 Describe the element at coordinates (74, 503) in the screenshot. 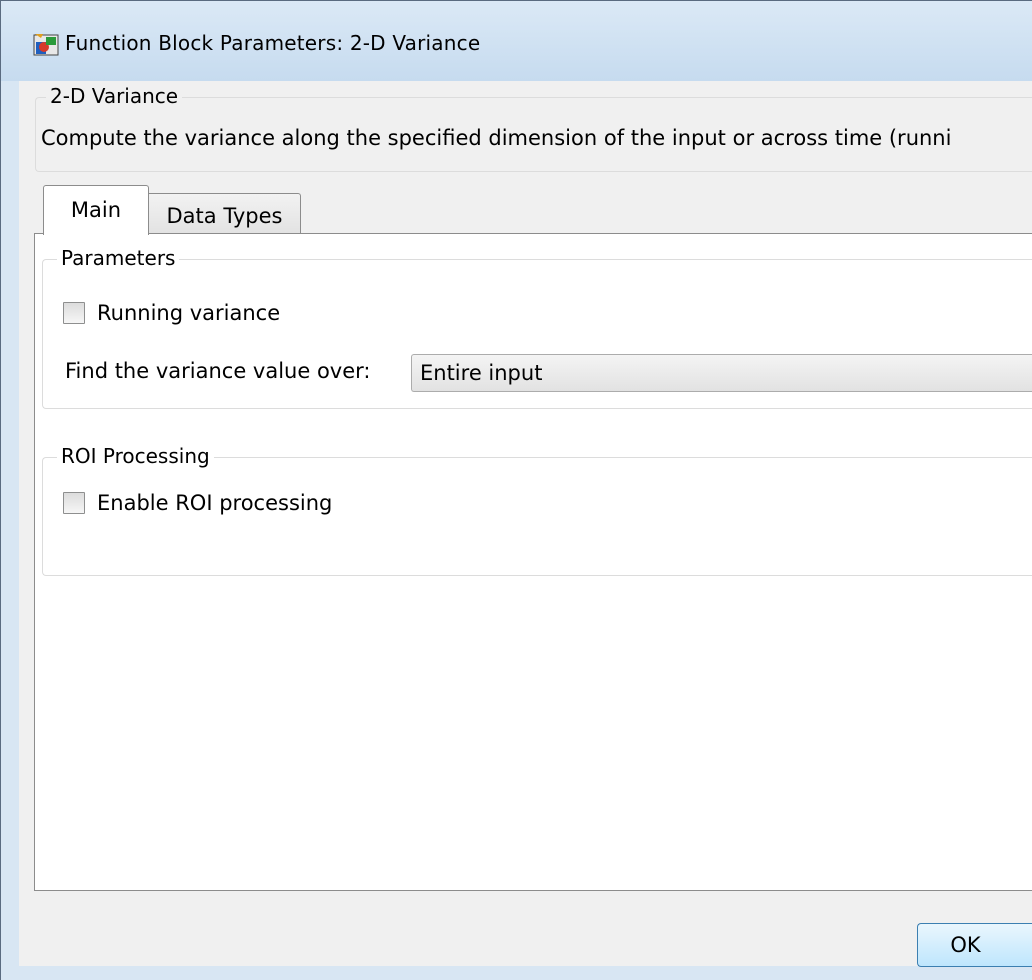

I see `enable-roi-checkbox` at that location.